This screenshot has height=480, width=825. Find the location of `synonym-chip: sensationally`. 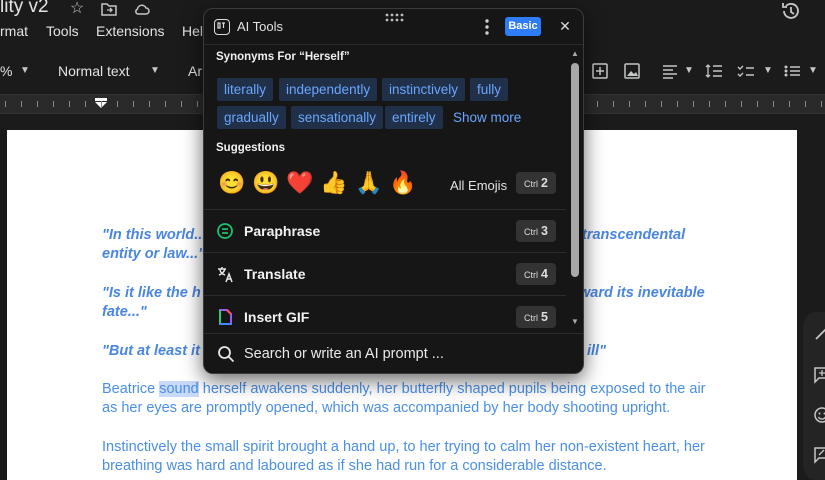

synonym-chip: sensationally is located at coordinates (337, 117).